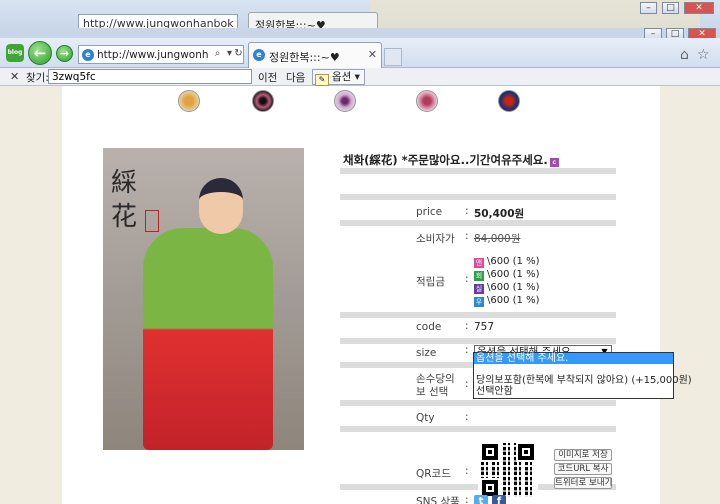  What do you see at coordinates (221, 206) in the screenshot?
I see `child-head` at bounding box center [221, 206].